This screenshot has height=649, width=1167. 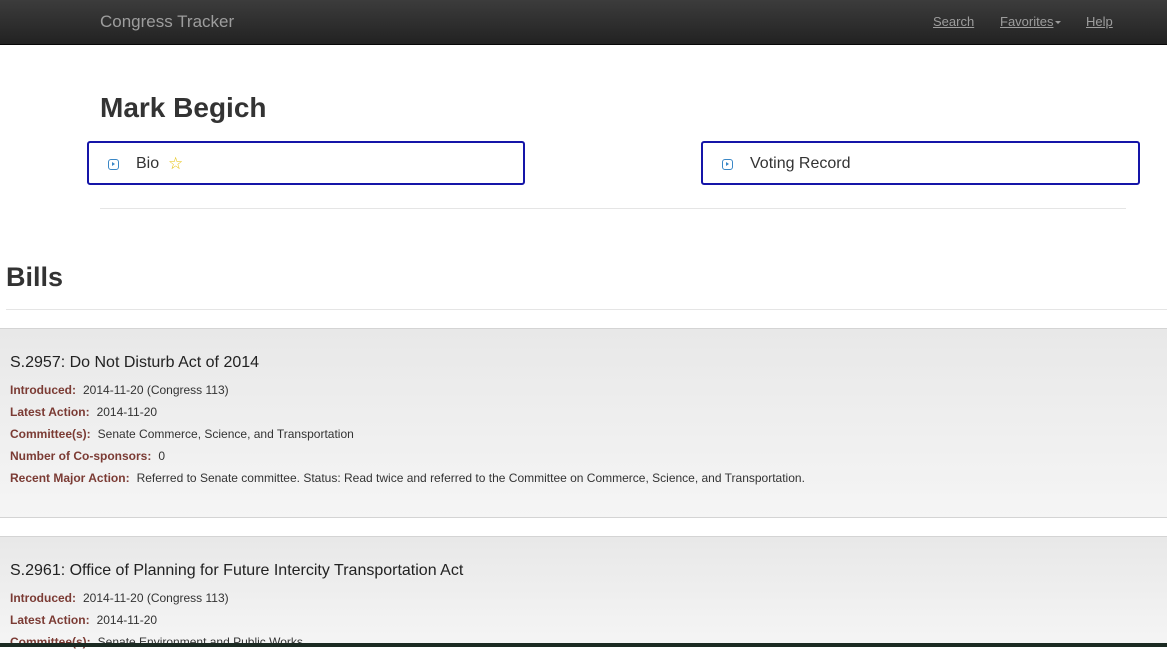 What do you see at coordinates (470, 478) in the screenshot?
I see `recent-major-action-value: Referred to Senate committee. Status` at bounding box center [470, 478].